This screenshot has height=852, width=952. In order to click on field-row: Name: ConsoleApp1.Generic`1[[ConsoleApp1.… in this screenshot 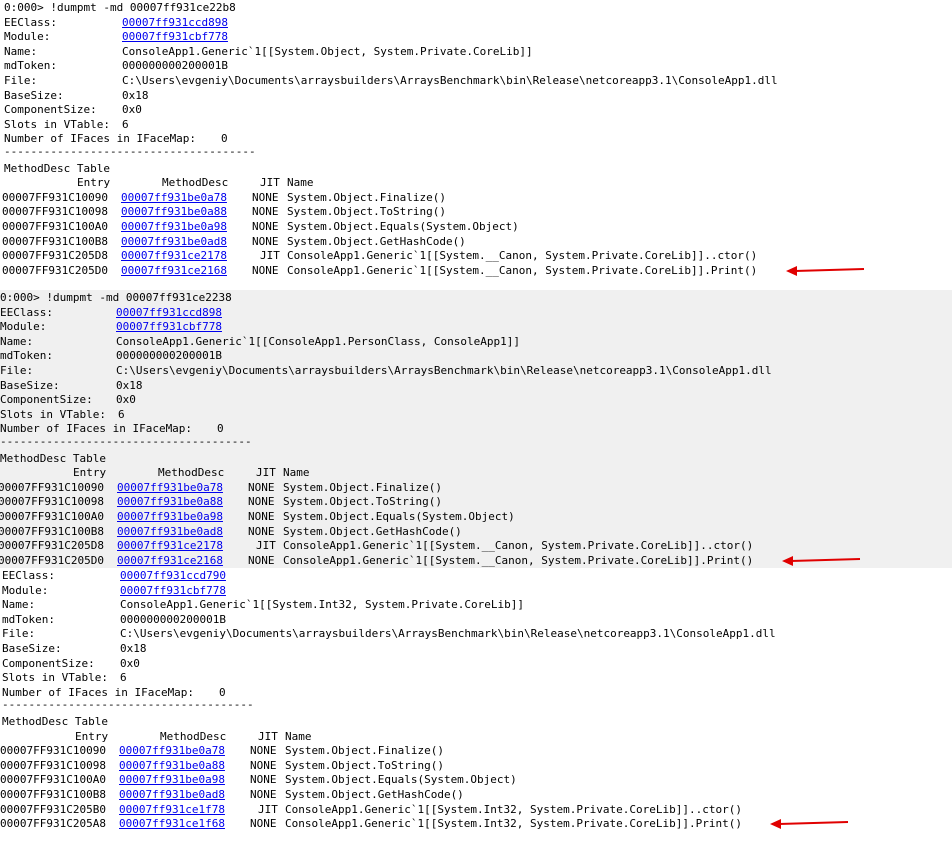, I will do `click(470, 342)`.